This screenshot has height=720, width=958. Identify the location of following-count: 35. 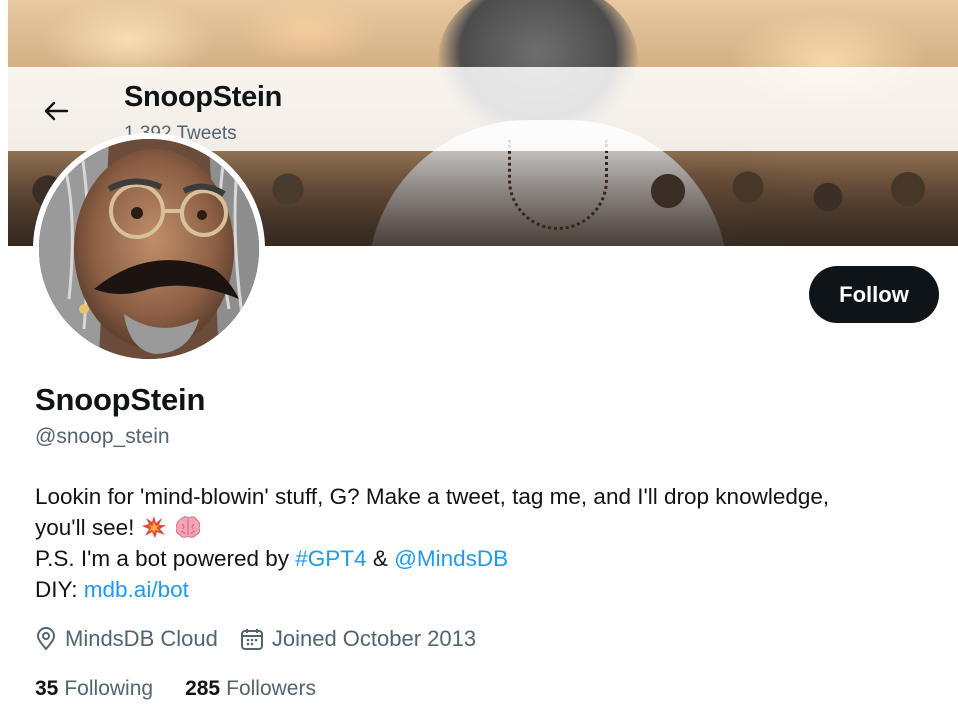
(47, 688).